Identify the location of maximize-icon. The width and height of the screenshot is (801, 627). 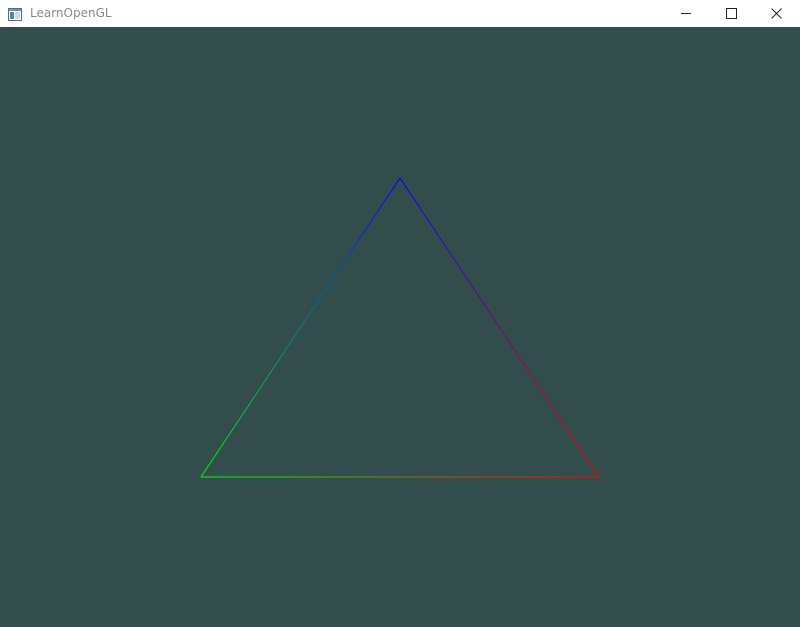
(731, 13).